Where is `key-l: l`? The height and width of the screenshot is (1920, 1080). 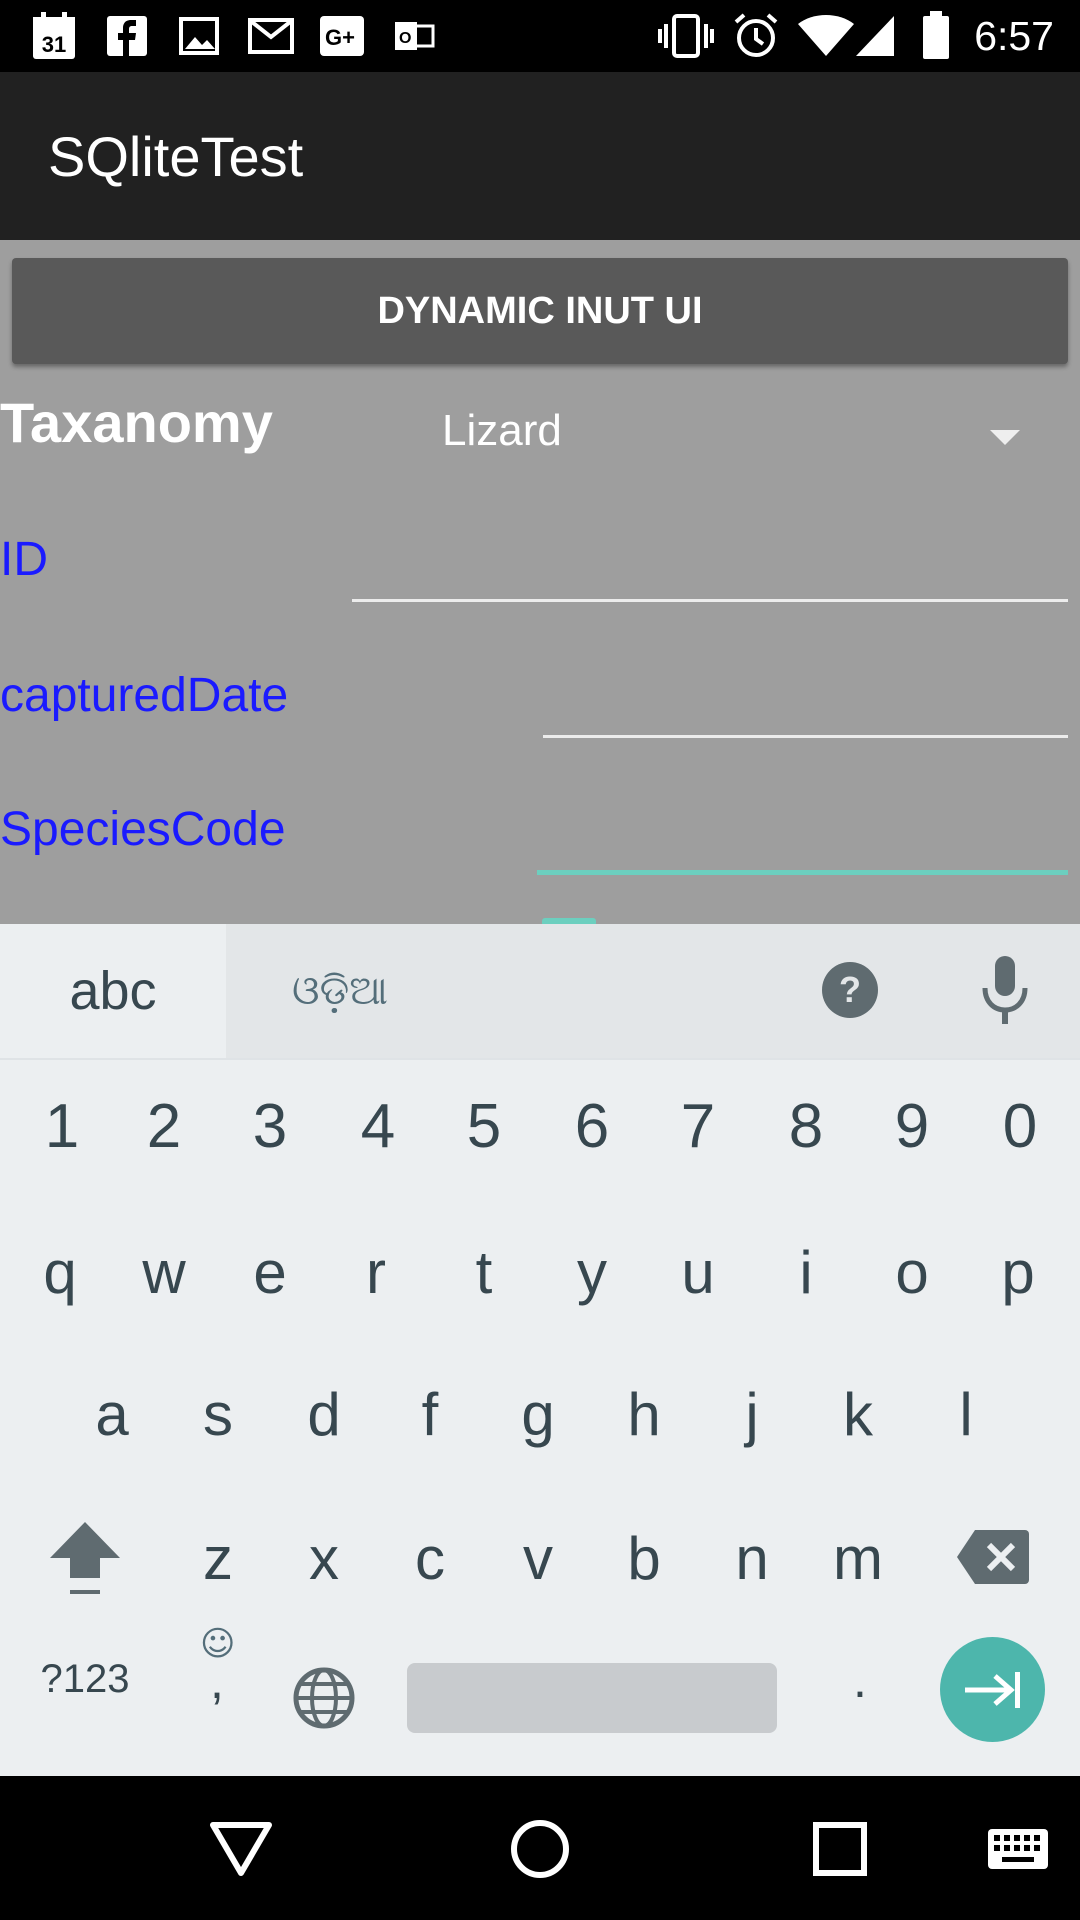
key-l: l is located at coordinates (966, 1414).